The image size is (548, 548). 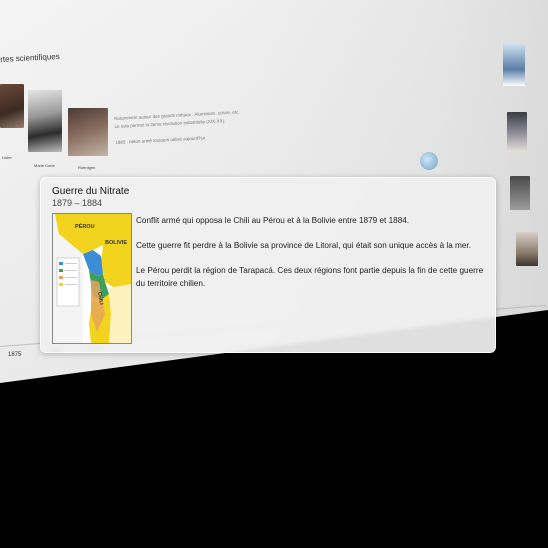 What do you see at coordinates (91, 191) in the screenshot?
I see `event-title: Guerre du Nitrate` at bounding box center [91, 191].